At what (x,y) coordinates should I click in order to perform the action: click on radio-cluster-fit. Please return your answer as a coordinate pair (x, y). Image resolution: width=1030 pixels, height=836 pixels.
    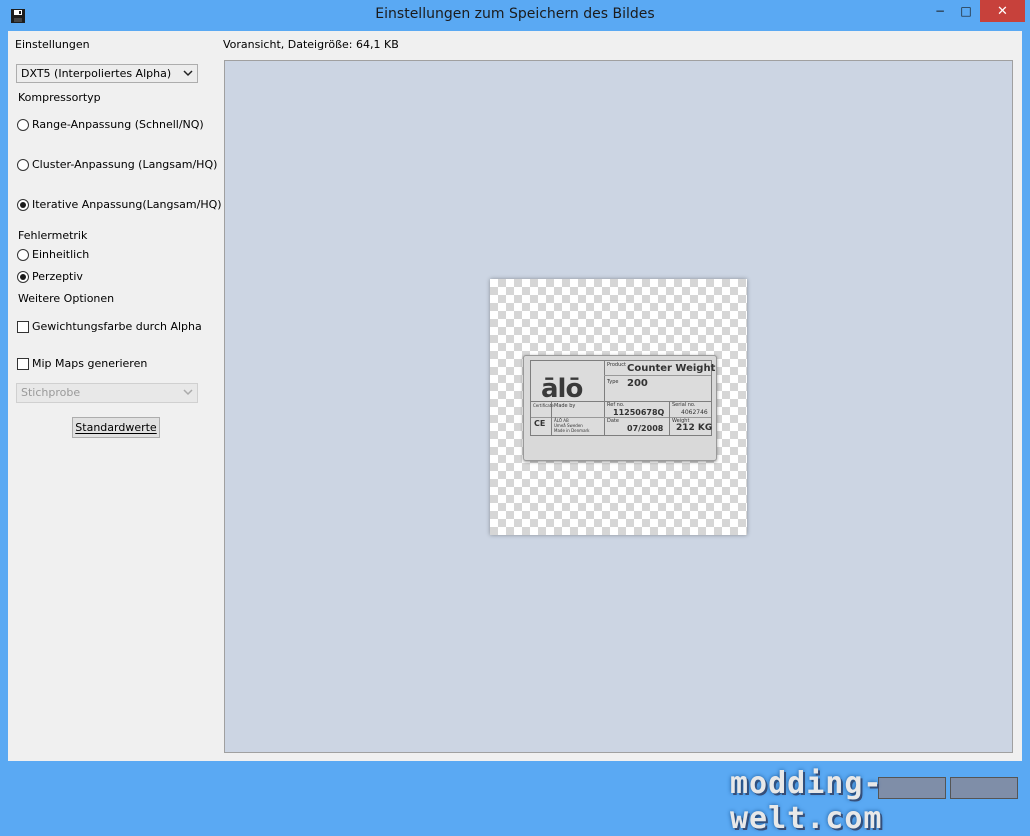
    Looking at the image, I should click on (23, 165).